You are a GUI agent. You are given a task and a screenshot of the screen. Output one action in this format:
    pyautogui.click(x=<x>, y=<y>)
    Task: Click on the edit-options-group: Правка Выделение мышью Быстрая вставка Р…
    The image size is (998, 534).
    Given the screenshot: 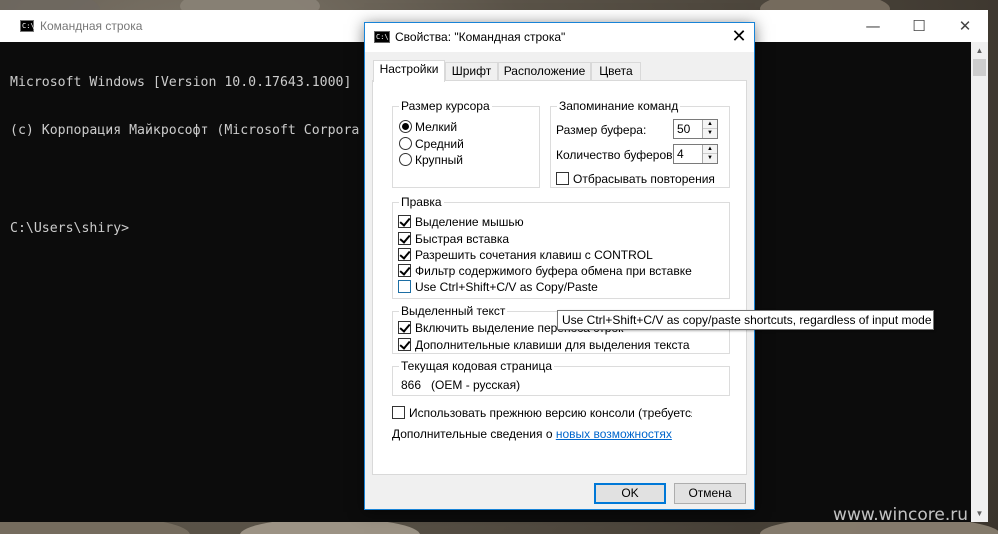 What is the action you would take?
    pyautogui.click(x=561, y=247)
    